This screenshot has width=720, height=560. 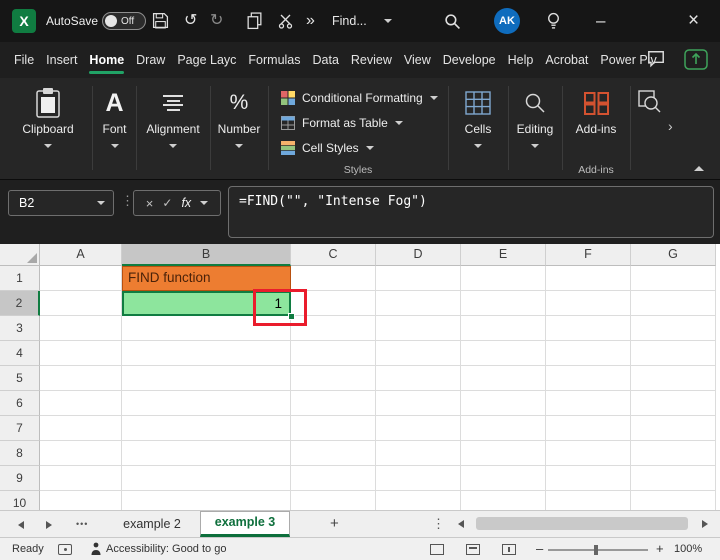 What do you see at coordinates (20, 303) in the screenshot?
I see `row-header-2: 2` at bounding box center [20, 303].